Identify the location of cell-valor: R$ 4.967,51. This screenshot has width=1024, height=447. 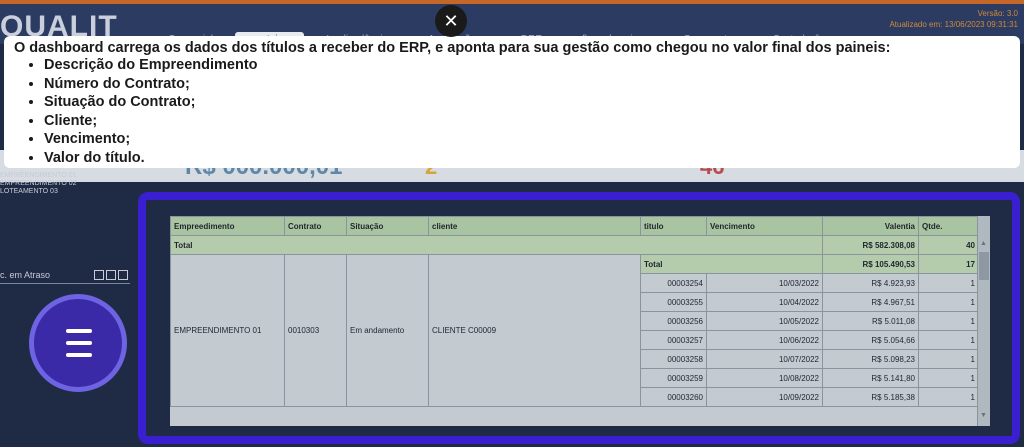
(870, 302).